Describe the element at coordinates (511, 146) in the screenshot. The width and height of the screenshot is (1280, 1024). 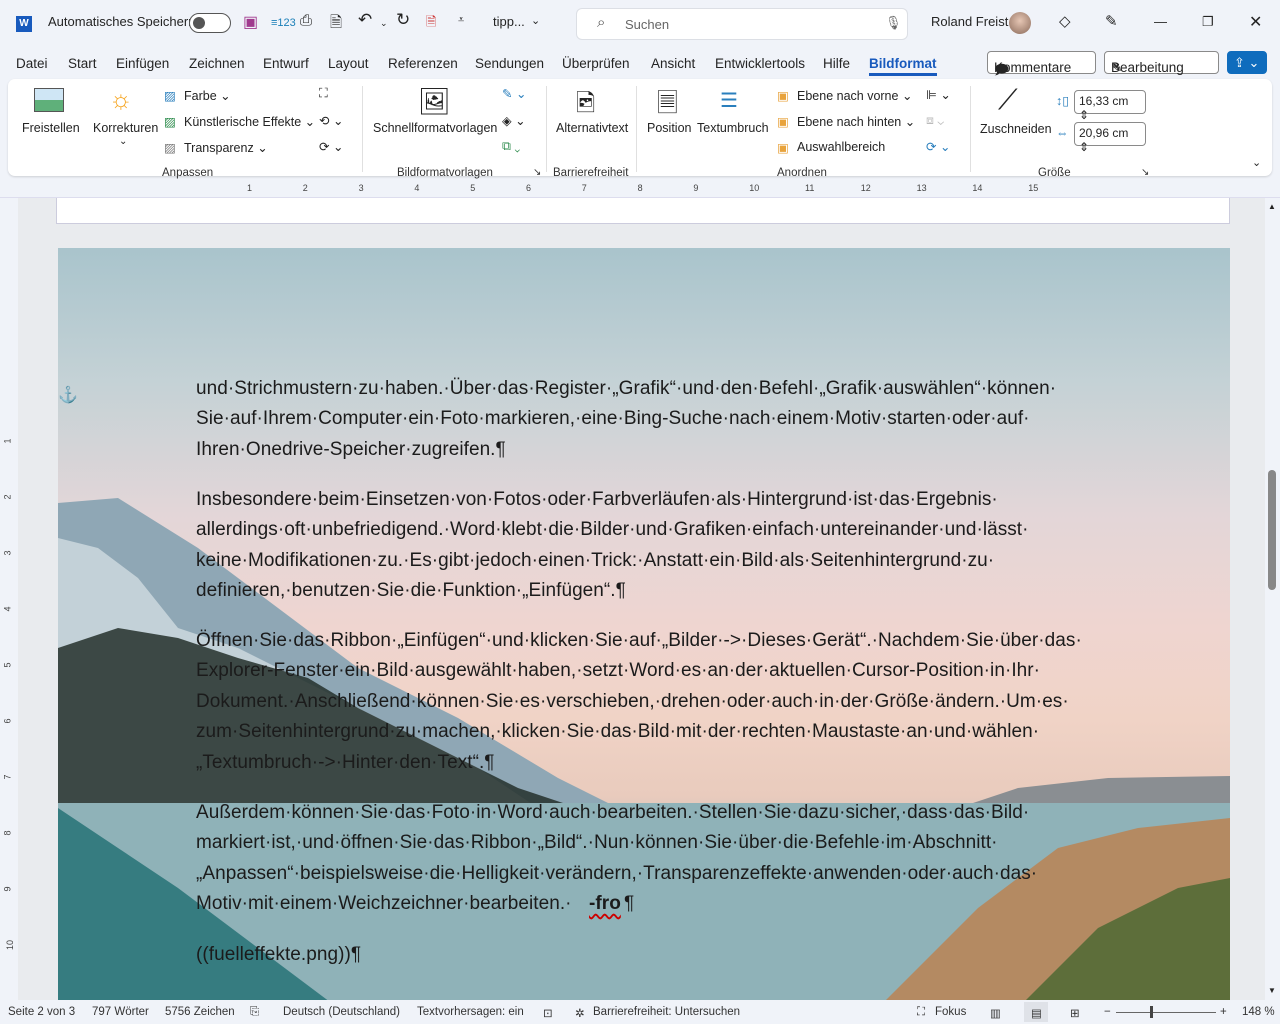
I see `picture-layout-icon: ⧉ ⌄` at that location.